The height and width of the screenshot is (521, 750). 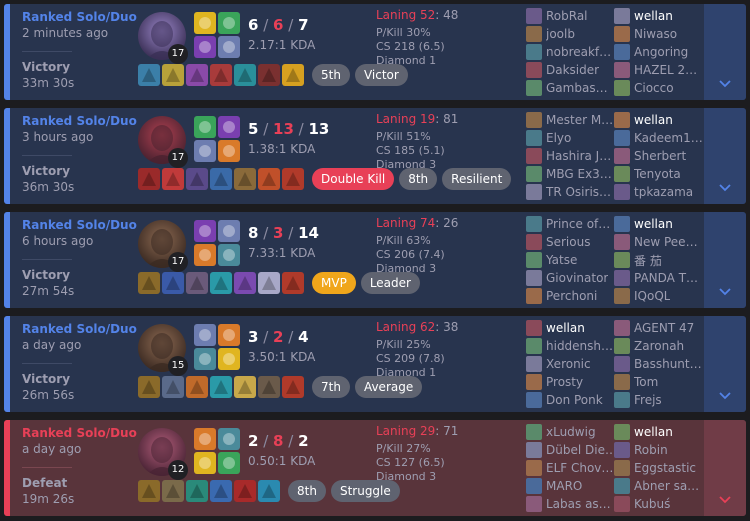 What do you see at coordinates (642, 504) in the screenshot?
I see `team-player: Kubuś` at bounding box center [642, 504].